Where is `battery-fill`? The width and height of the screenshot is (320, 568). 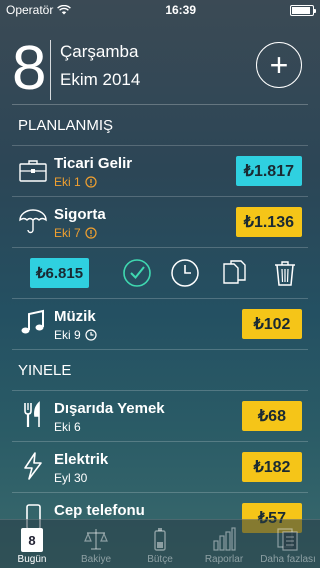
battery-fill is located at coordinates (301, 10).